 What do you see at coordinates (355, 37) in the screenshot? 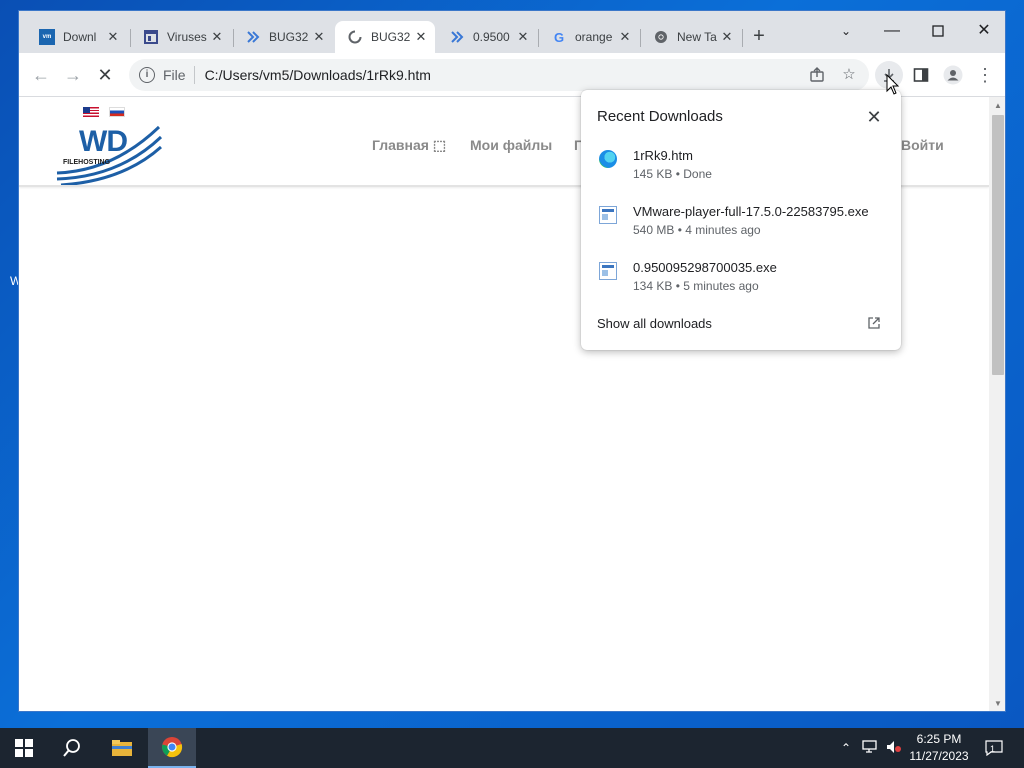
I see `spinner-icon` at bounding box center [355, 37].